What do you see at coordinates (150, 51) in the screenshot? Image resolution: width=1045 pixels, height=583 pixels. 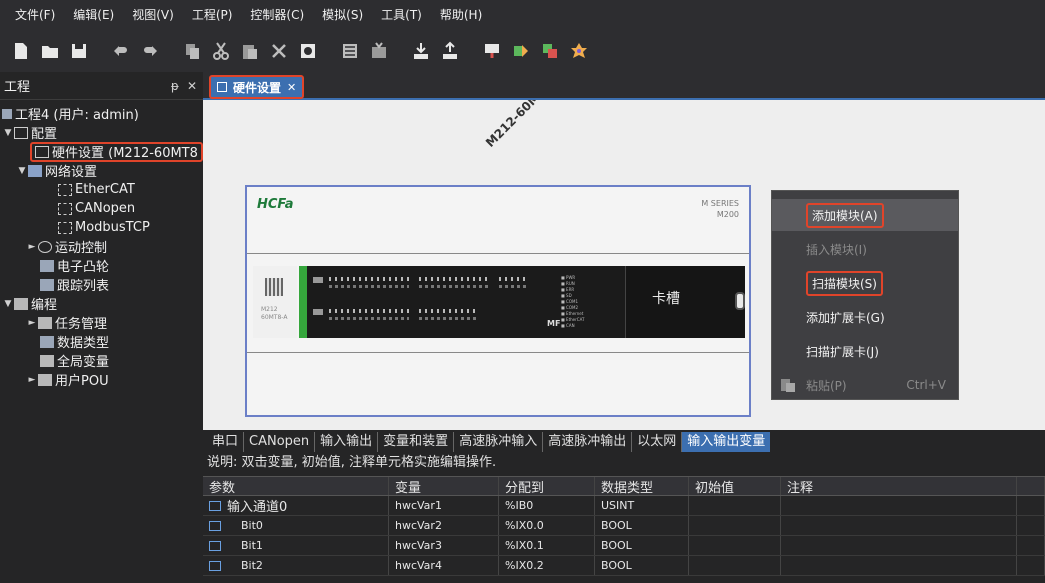 I see `redo-icon` at bounding box center [150, 51].